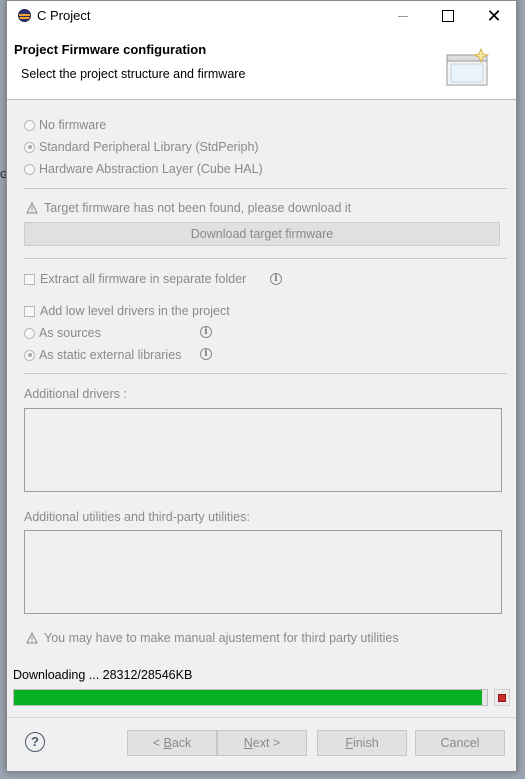  I want to click on button-text: <, so click(158, 743).